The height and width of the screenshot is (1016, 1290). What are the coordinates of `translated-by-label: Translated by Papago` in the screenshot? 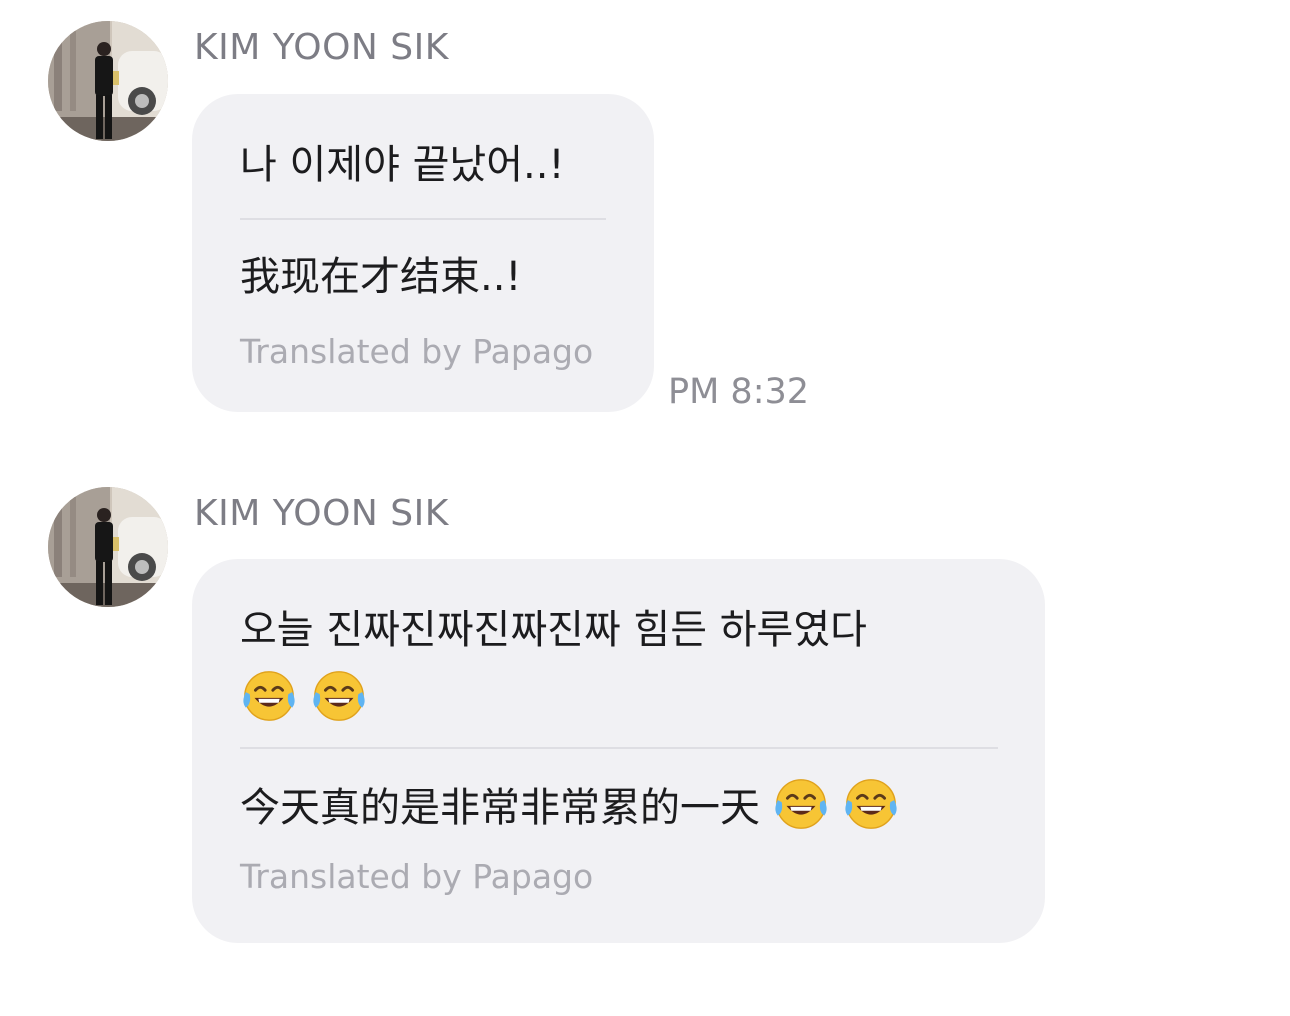 It's located at (417, 876).